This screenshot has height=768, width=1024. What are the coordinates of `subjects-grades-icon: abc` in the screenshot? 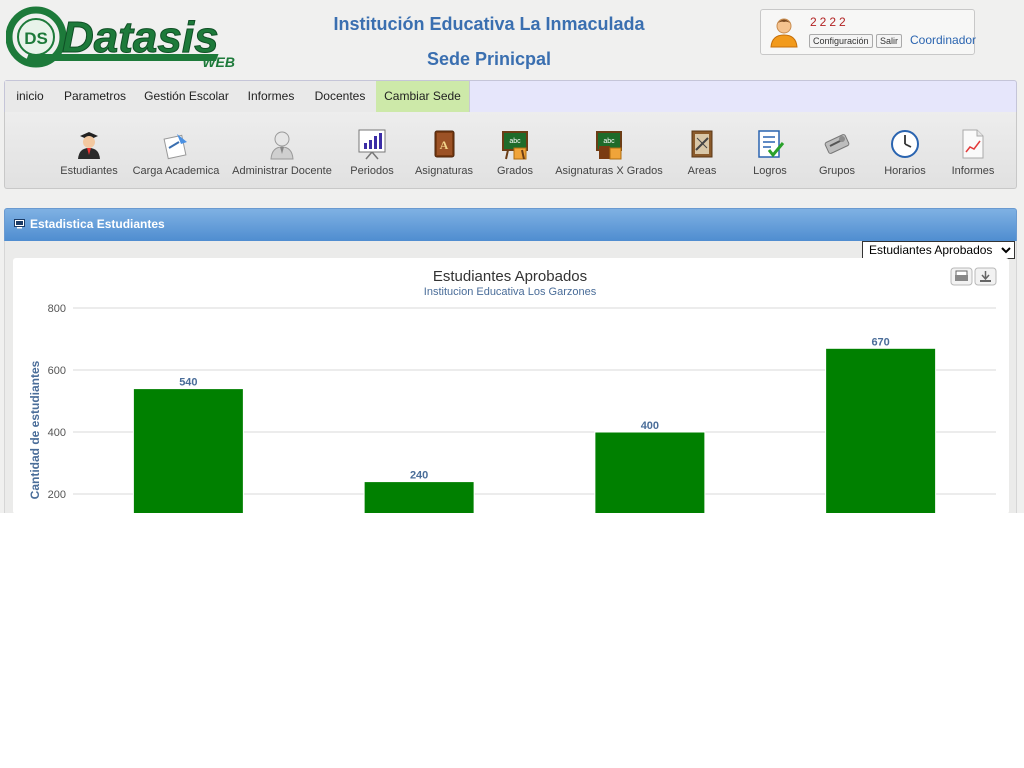 It's located at (609, 145).